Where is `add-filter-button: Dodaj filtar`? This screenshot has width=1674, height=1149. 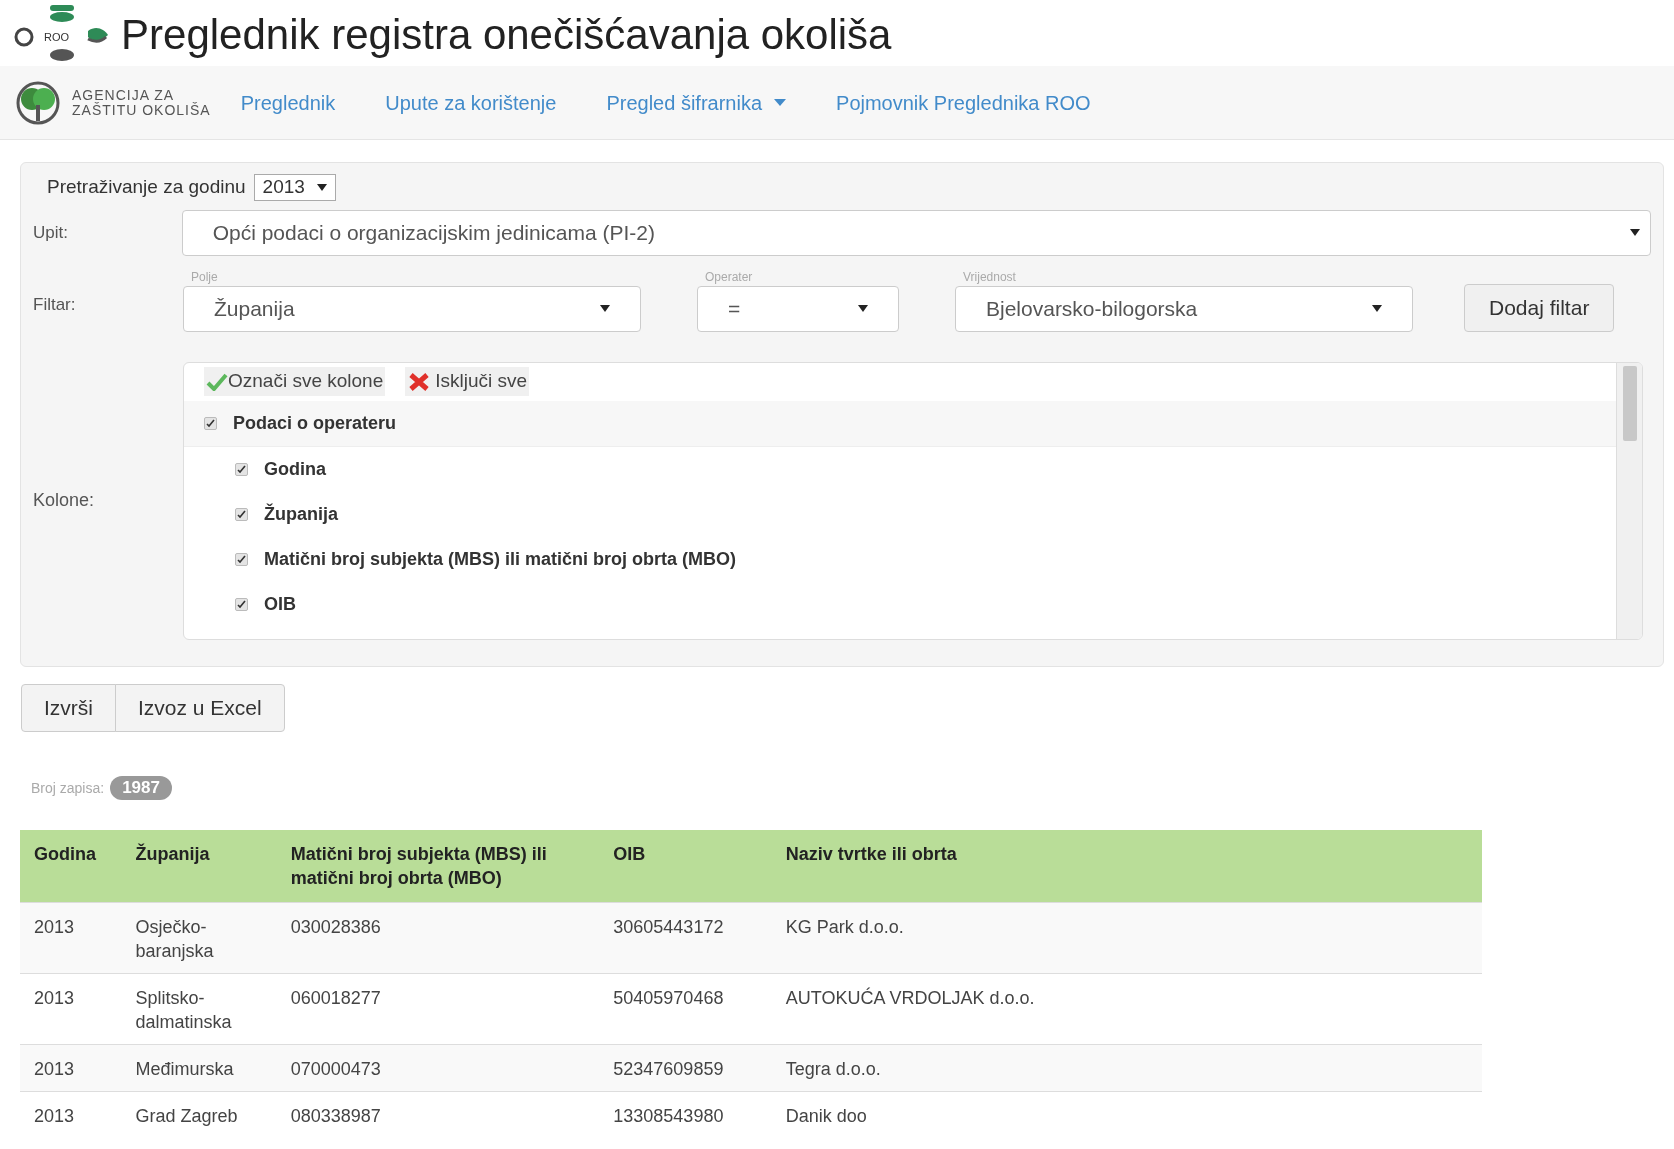
add-filter-button: Dodaj filtar is located at coordinates (1539, 307).